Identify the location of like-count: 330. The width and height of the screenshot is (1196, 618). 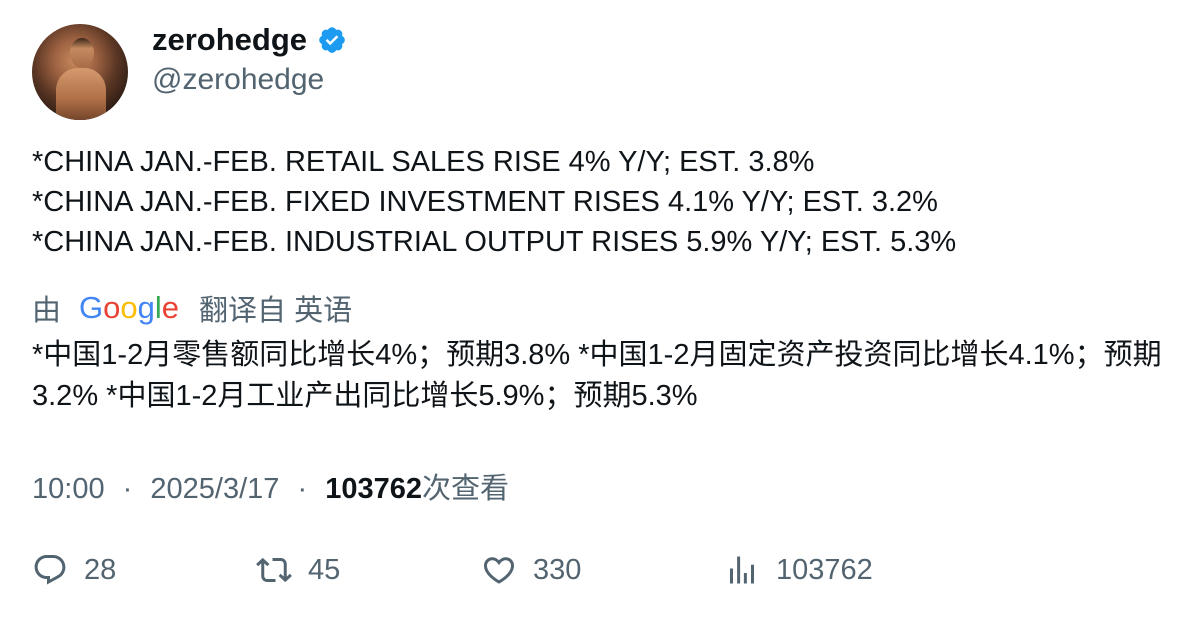
(557, 569).